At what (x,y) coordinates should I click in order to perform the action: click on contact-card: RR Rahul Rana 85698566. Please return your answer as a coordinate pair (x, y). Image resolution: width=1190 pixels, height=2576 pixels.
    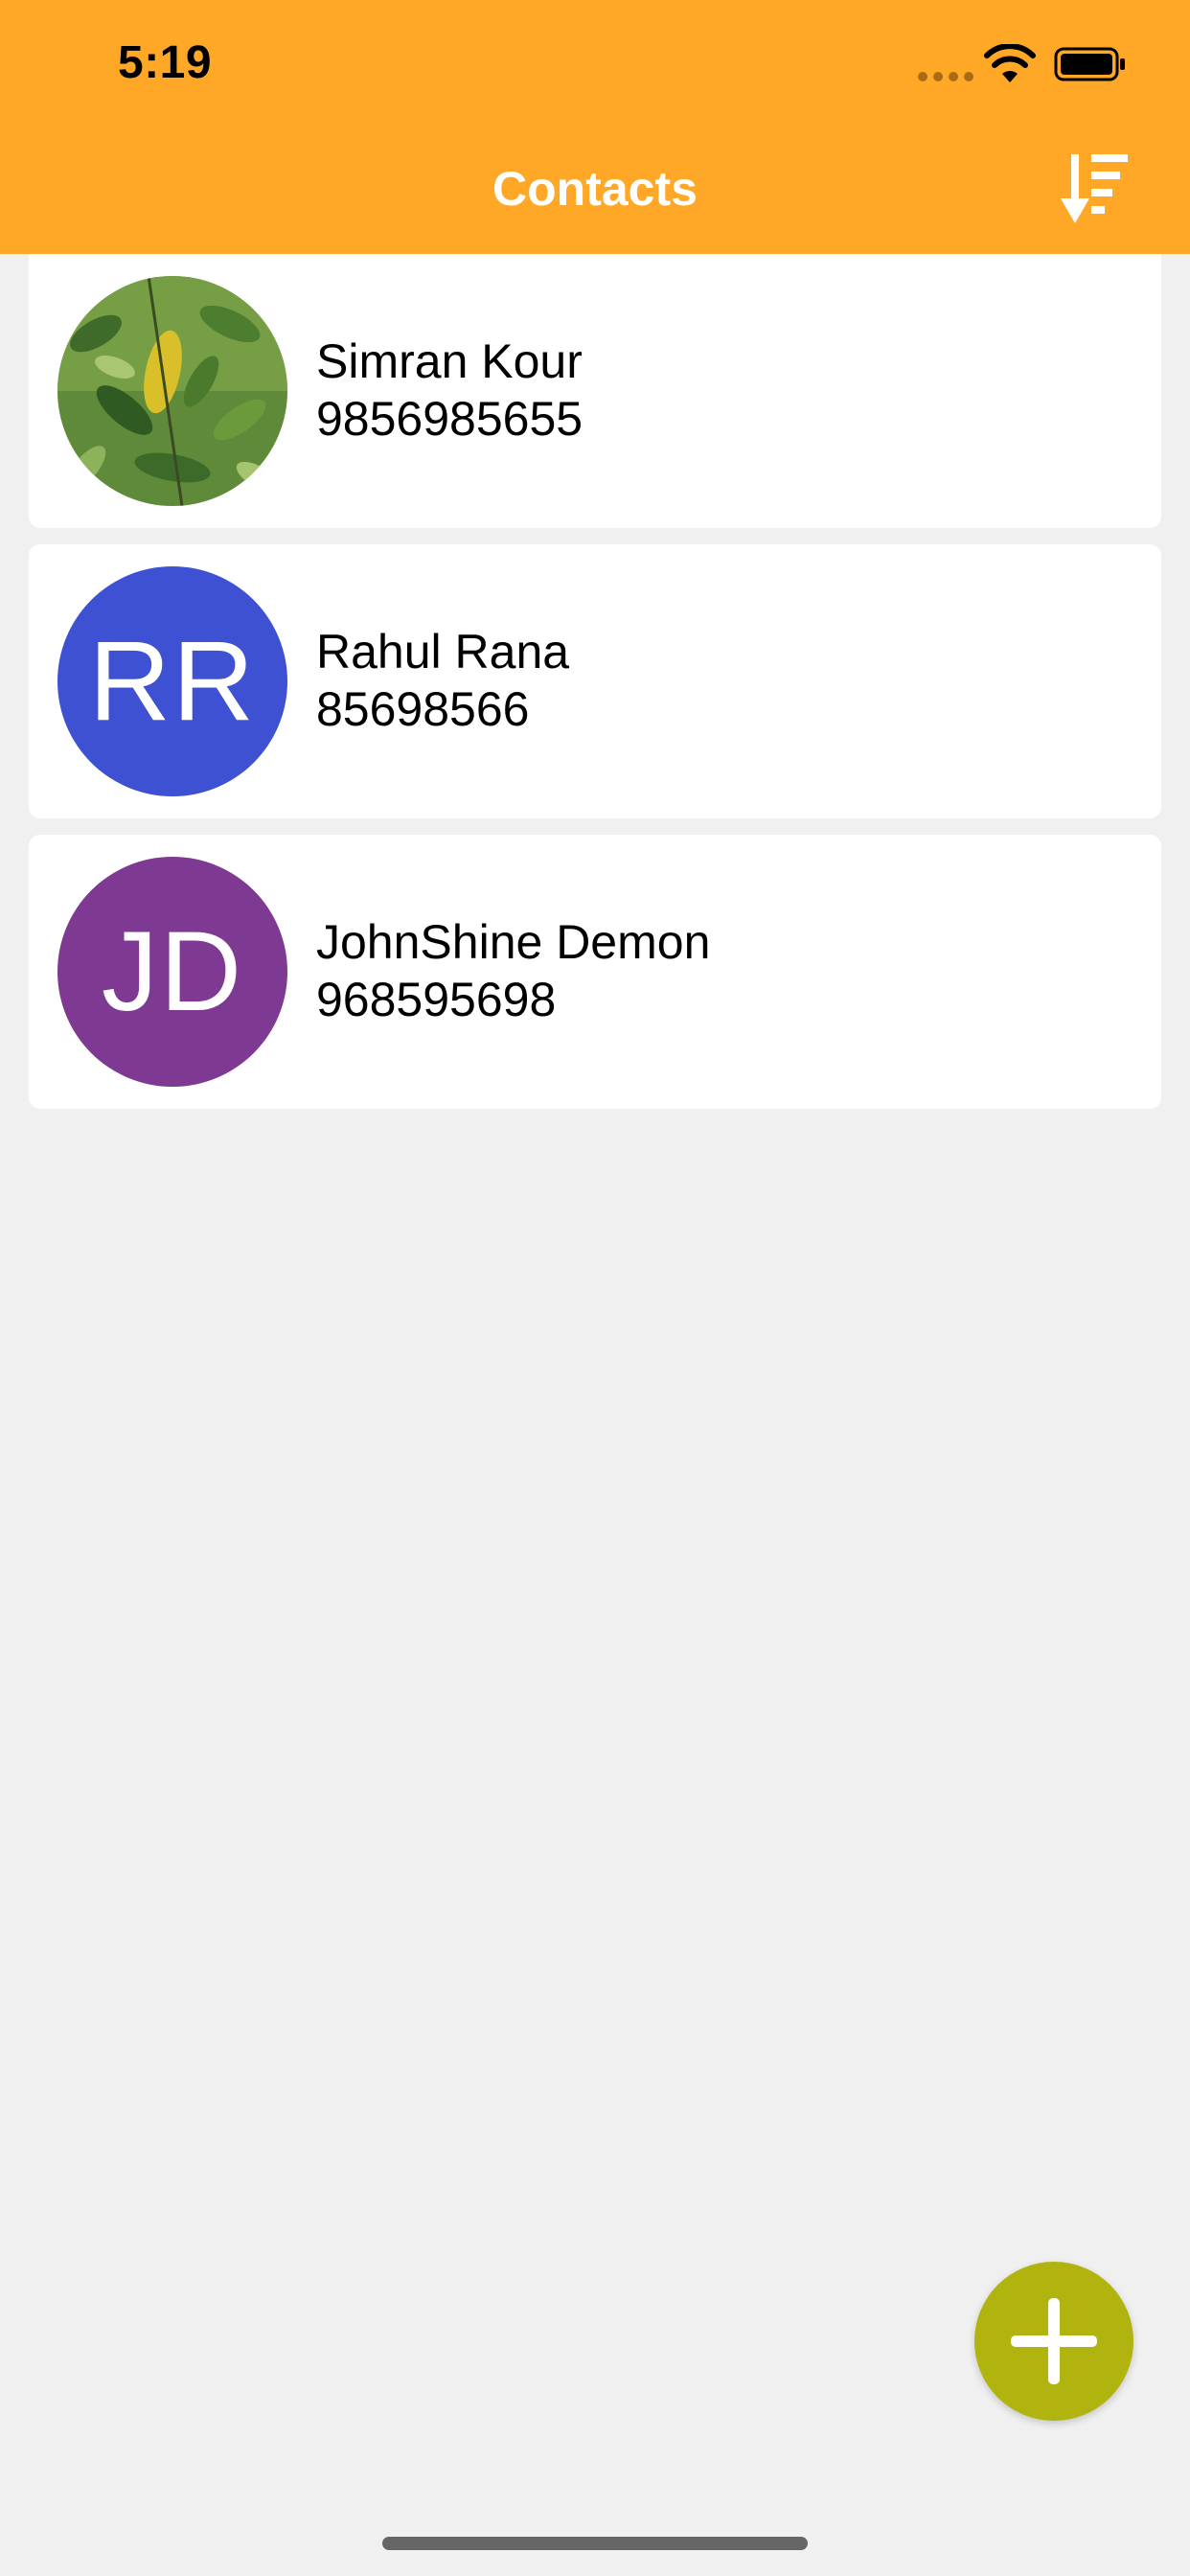
    Looking at the image, I should click on (595, 681).